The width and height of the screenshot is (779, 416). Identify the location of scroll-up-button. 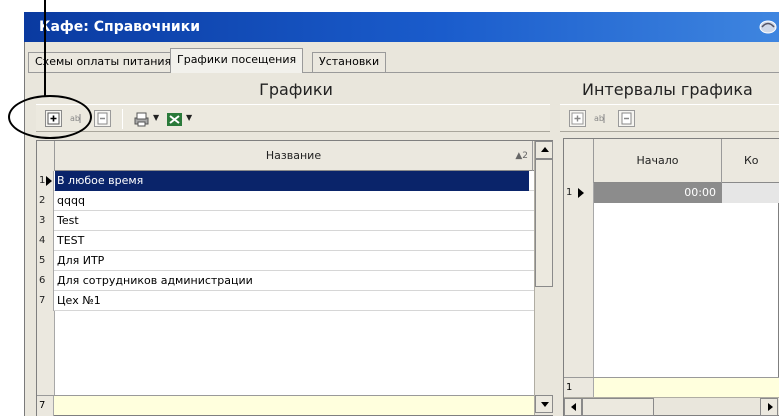
(544, 150).